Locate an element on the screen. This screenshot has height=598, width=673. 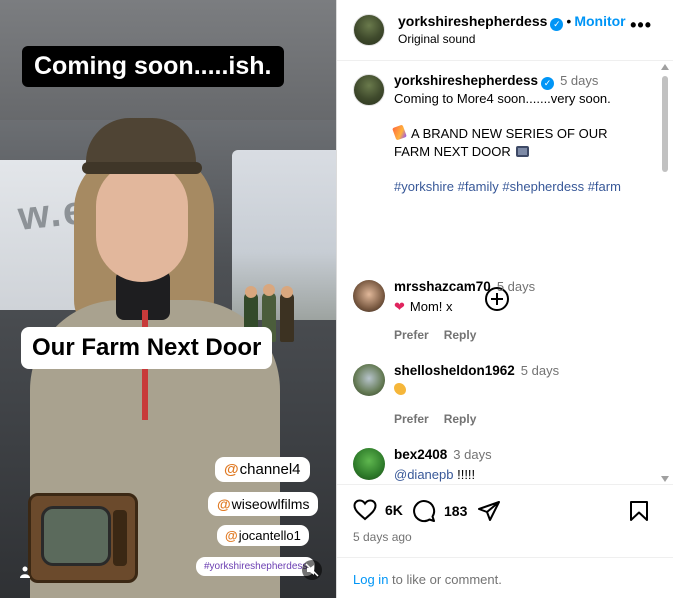
hashtag-tag: #yorkshireshepherdess is located at coordinates (256, 566).